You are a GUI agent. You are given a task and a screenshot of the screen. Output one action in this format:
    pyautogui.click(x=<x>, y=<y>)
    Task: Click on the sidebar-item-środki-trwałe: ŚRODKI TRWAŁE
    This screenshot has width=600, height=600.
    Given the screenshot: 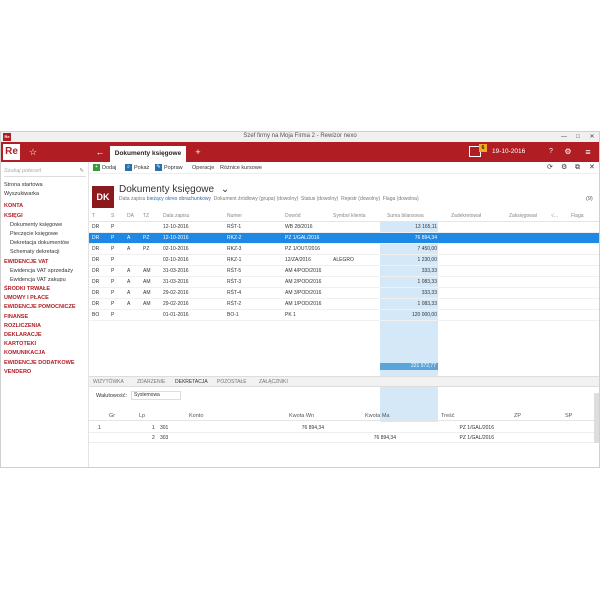 What is the action you would take?
    pyautogui.click(x=45, y=289)
    